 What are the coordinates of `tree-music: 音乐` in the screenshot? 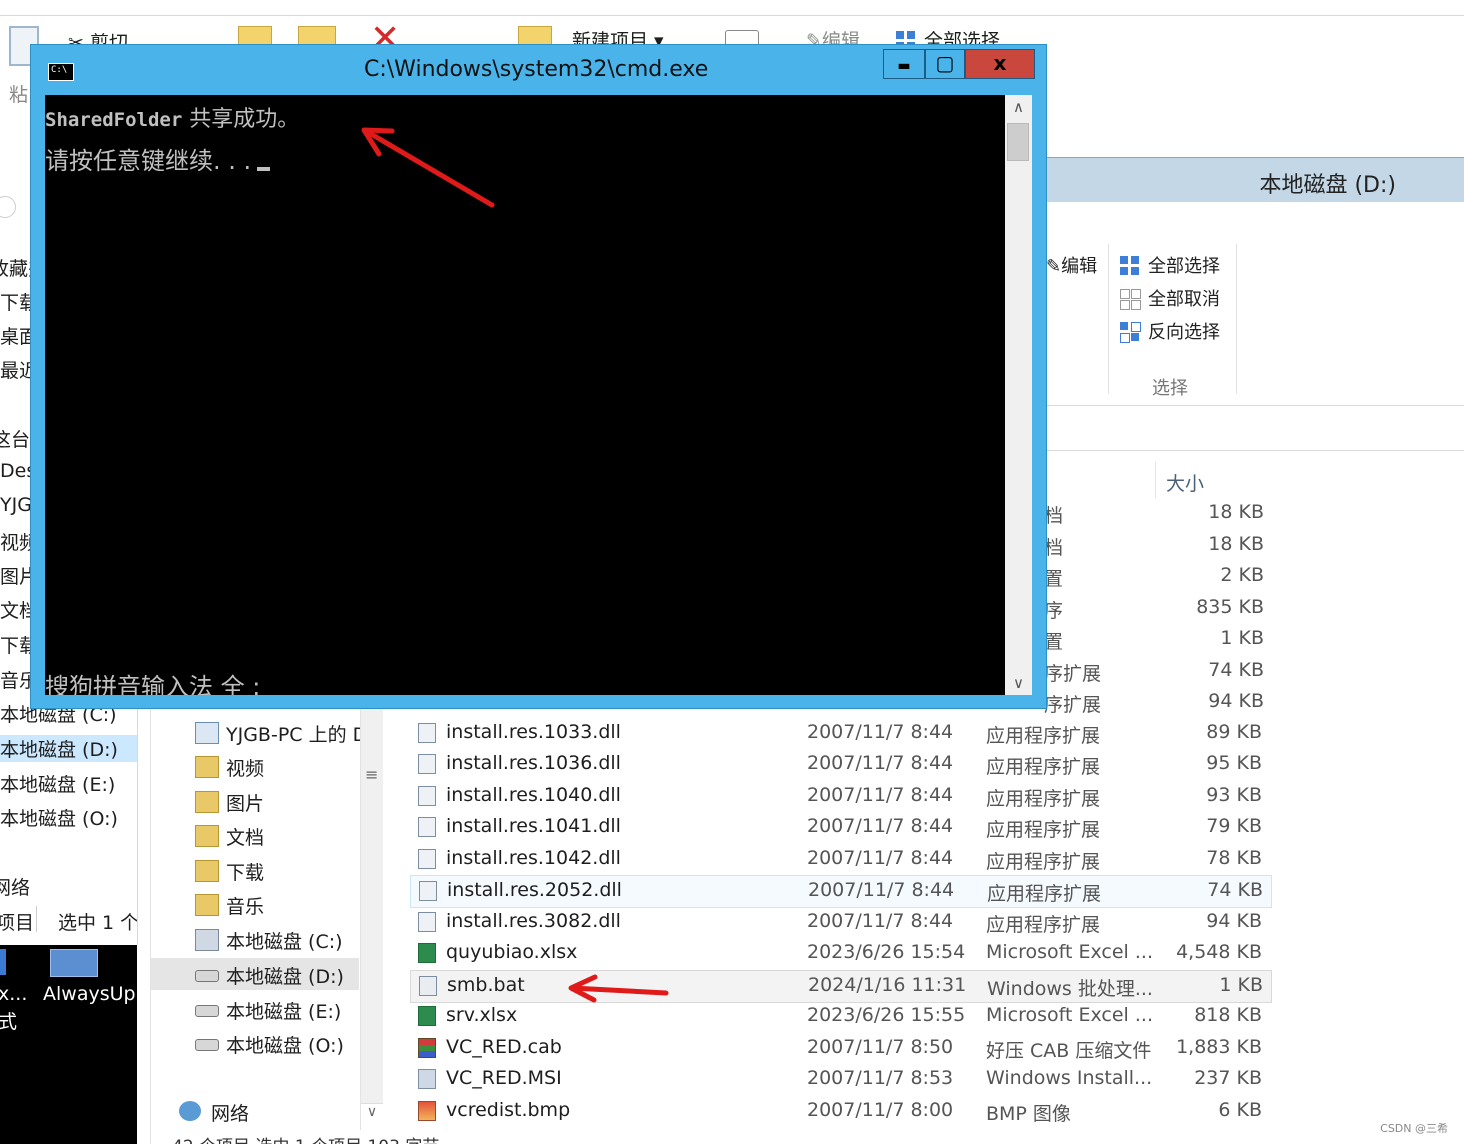 It's located at (255, 904).